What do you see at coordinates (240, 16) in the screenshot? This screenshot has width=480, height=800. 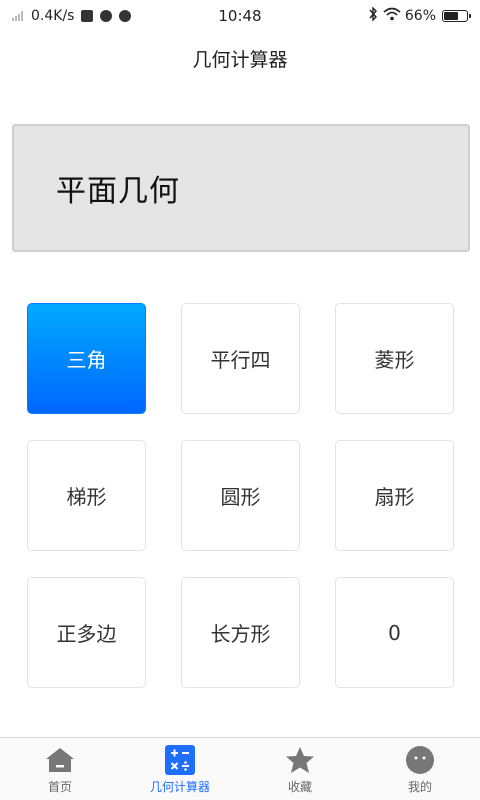 I see `status-bar: 0.4K/s 10:48 66%` at bounding box center [240, 16].